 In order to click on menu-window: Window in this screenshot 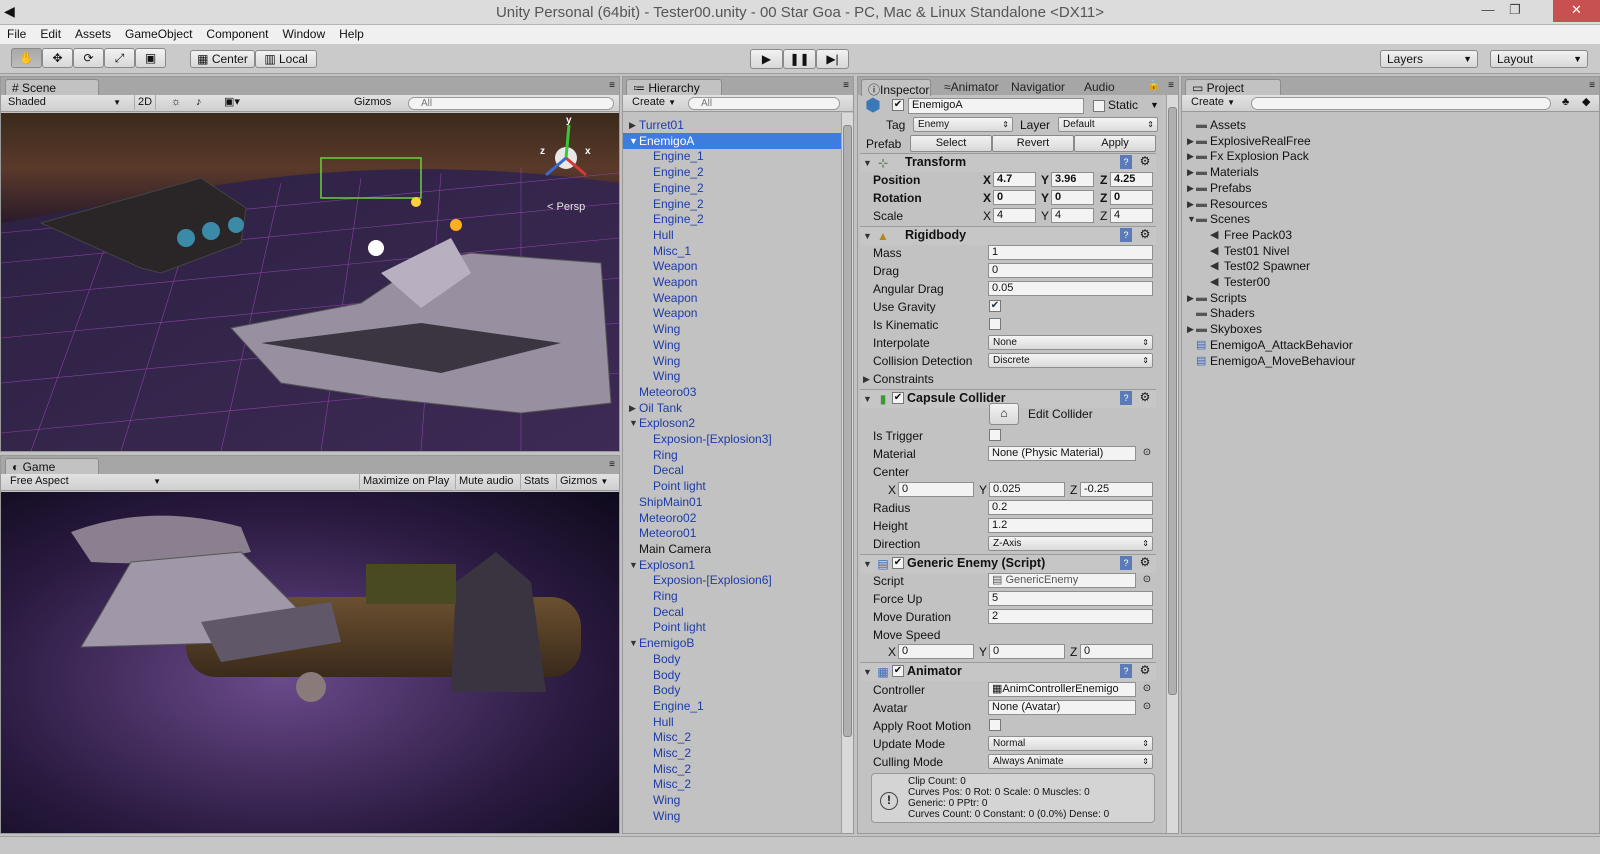, I will do `click(303, 33)`.